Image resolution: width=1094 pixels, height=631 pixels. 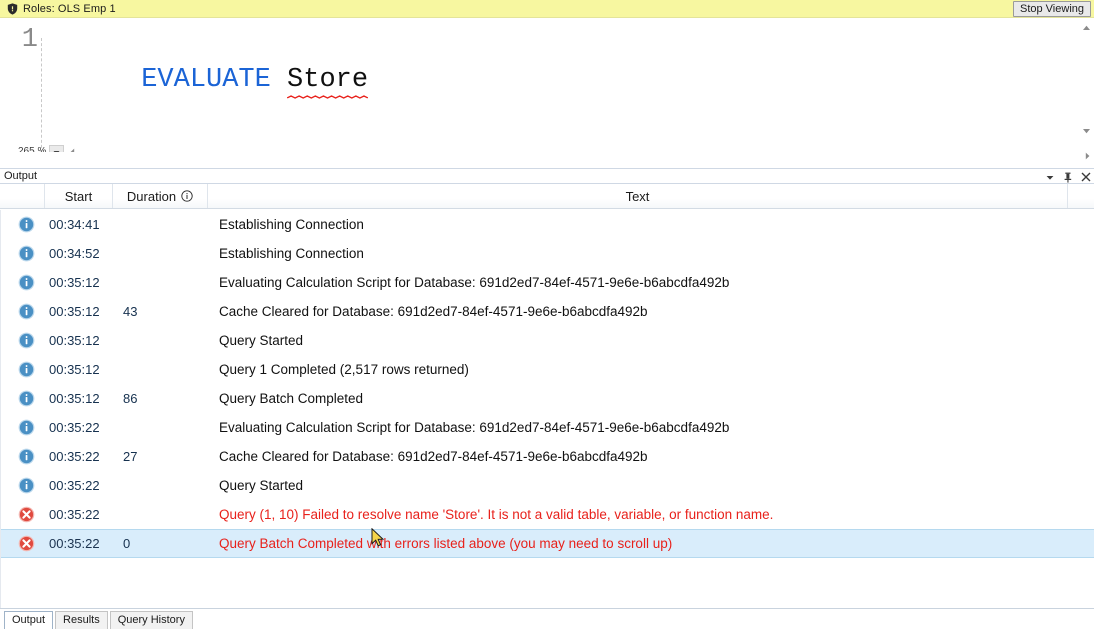 I want to click on line-number: 1, so click(x=29, y=40).